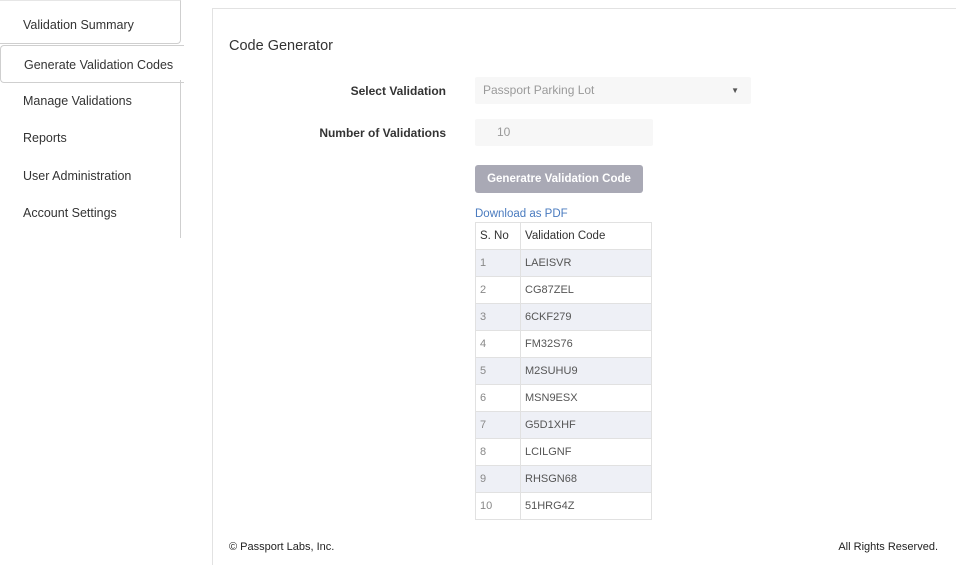 This screenshot has height=565, width=956. I want to click on code-cell: 6CKF279, so click(586, 317).